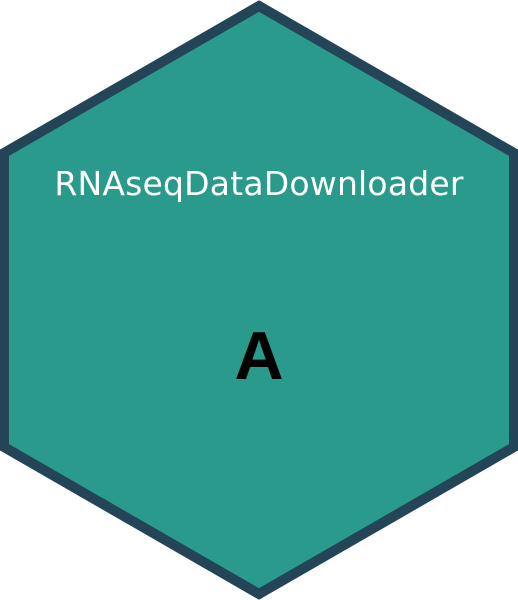  Describe the element at coordinates (259, 356) in the screenshot. I see `badge-letter: A` at that location.